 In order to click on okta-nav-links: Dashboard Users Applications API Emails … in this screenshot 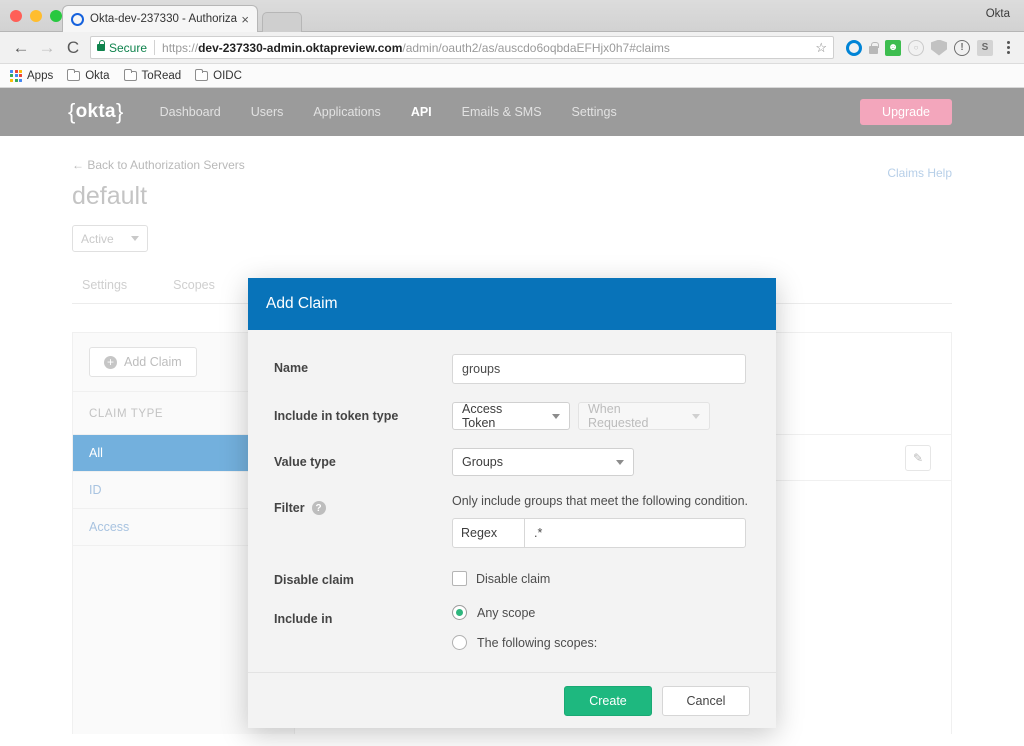, I will do `click(388, 112)`.